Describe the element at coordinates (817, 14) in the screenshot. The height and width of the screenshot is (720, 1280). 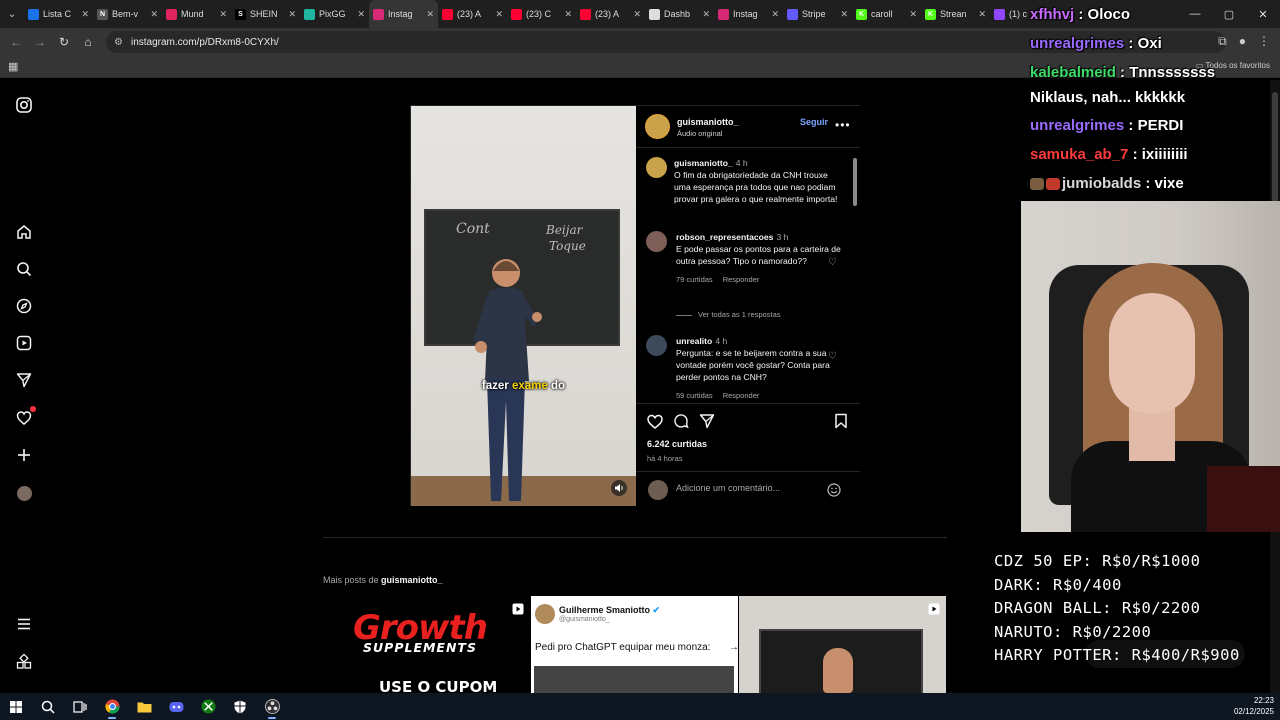
I see `browser-tab: Stripe ✕` at that location.